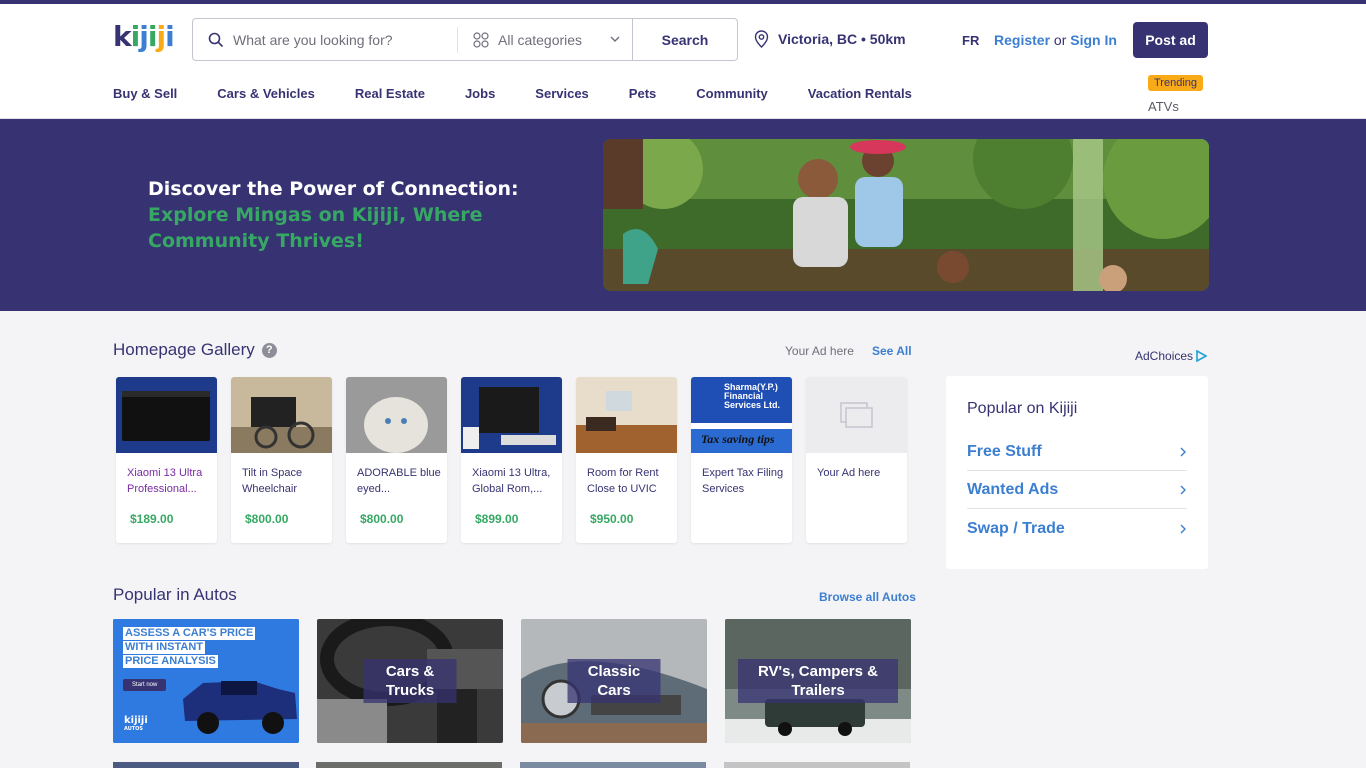 This screenshot has height=768, width=1366. Describe the element at coordinates (145, 93) in the screenshot. I see `nav-buy-sell: Buy & Sell` at that location.